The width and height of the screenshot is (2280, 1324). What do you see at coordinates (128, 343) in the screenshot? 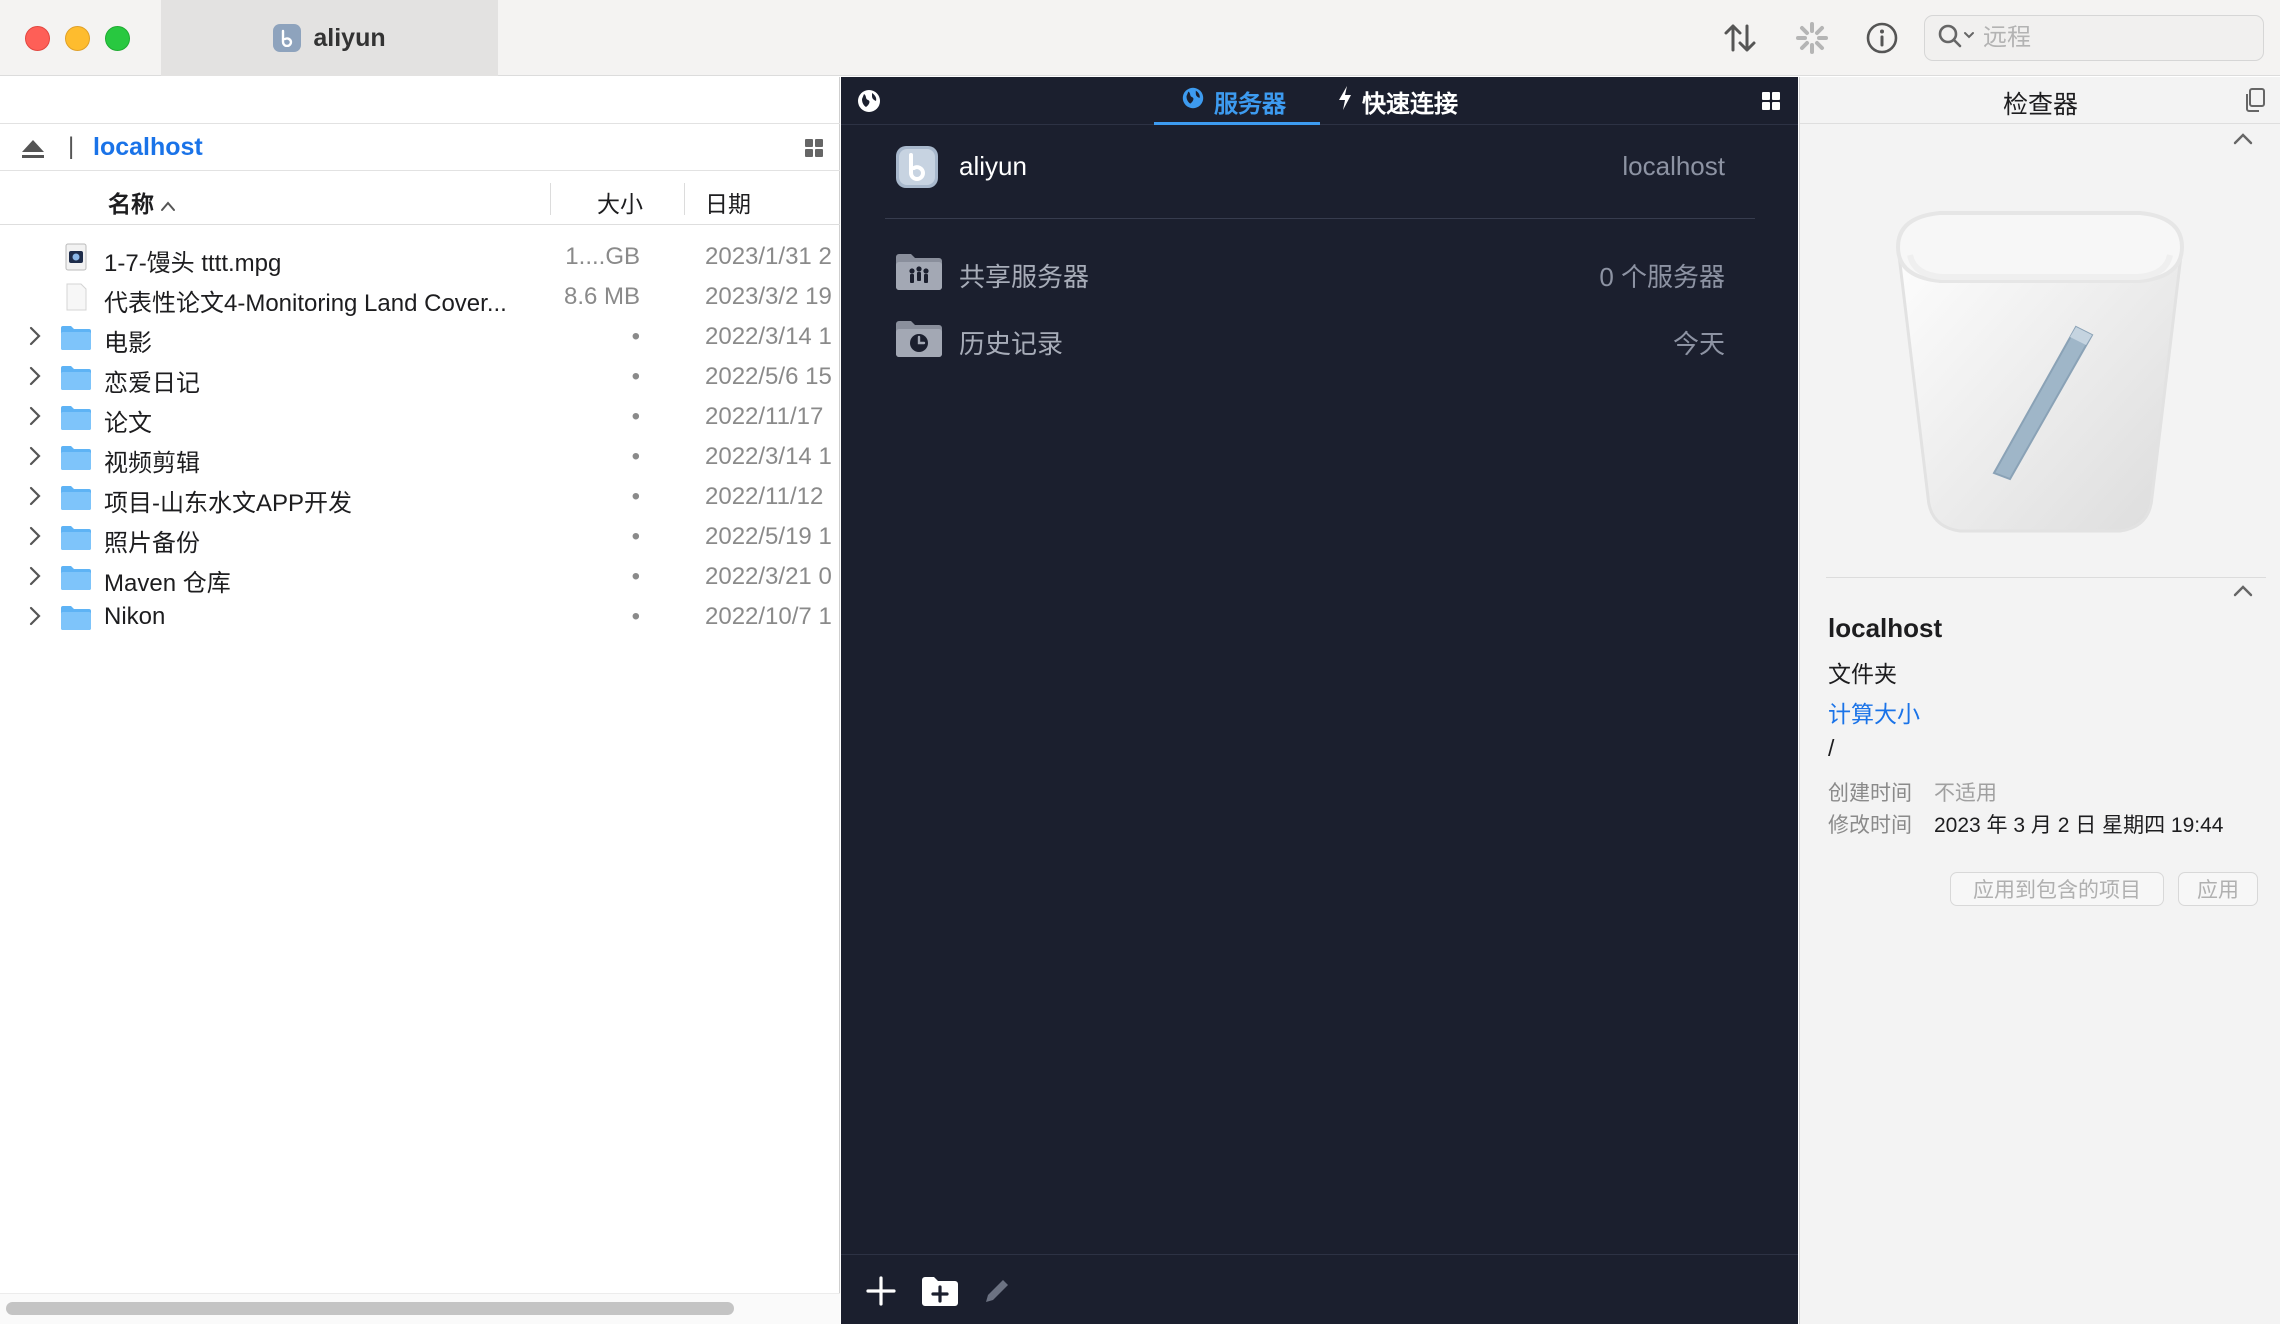
I see `folder-name: 电影` at bounding box center [128, 343].